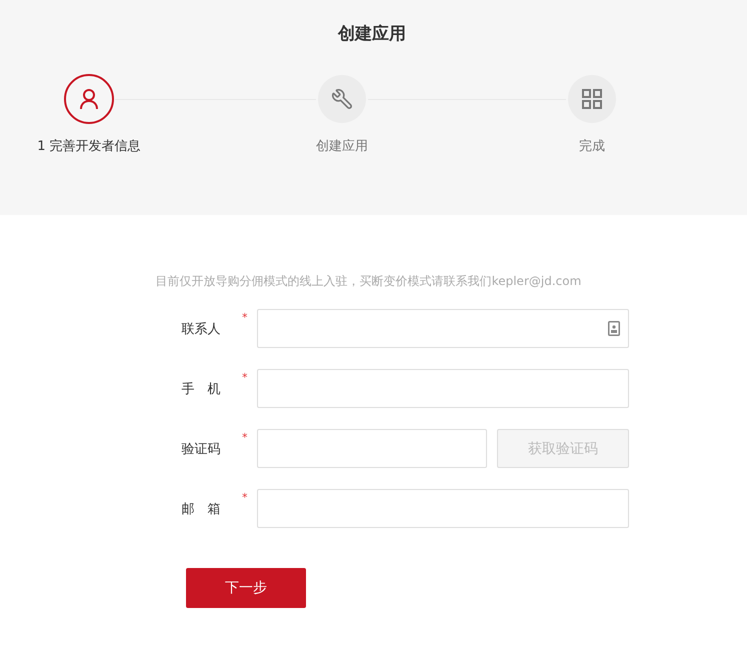 The image size is (747, 645). Describe the element at coordinates (201, 389) in the screenshot. I see `field-label: 手 机` at that location.